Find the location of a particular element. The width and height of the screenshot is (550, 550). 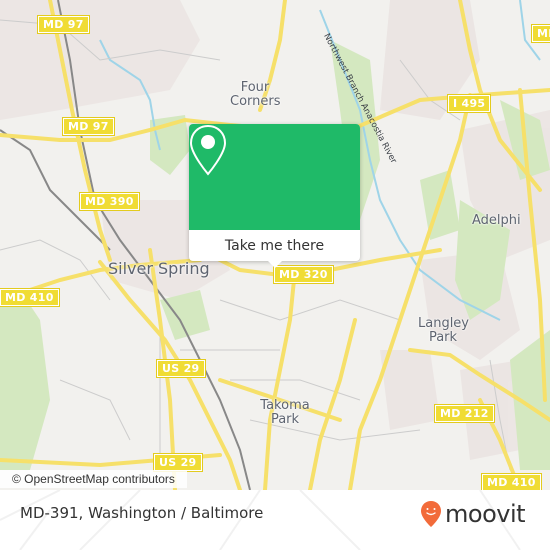

moovit-pin-icon is located at coordinates (431, 514).